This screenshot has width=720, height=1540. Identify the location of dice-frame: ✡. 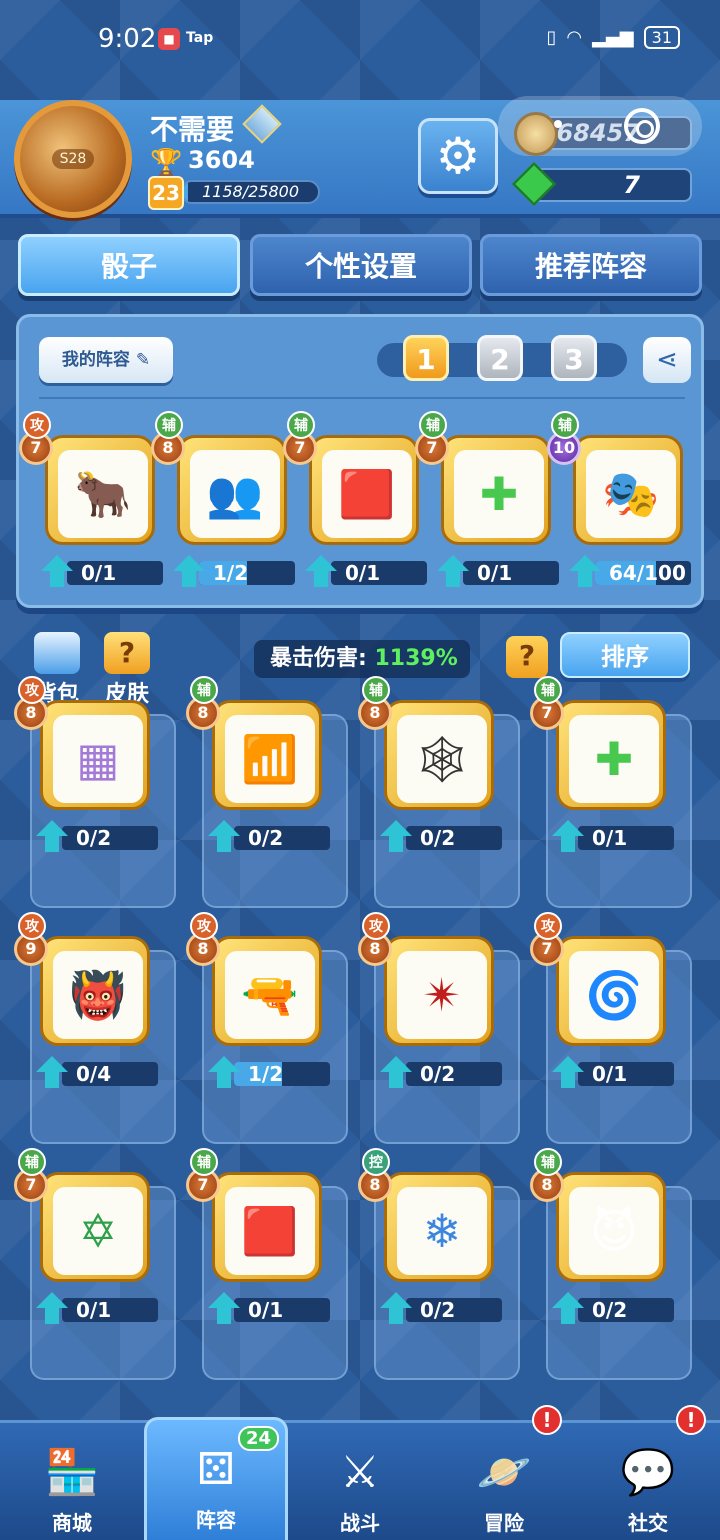
(95, 1227).